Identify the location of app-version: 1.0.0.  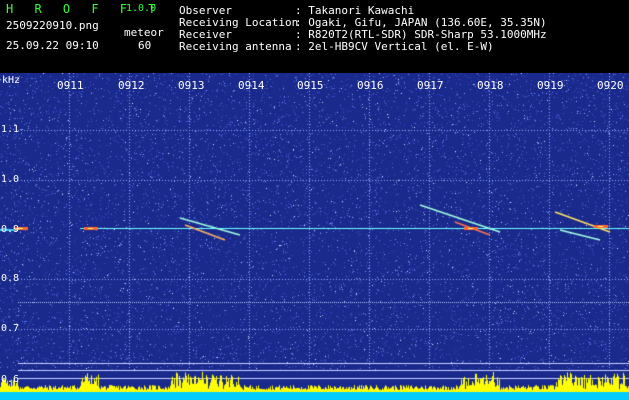
(141, 8).